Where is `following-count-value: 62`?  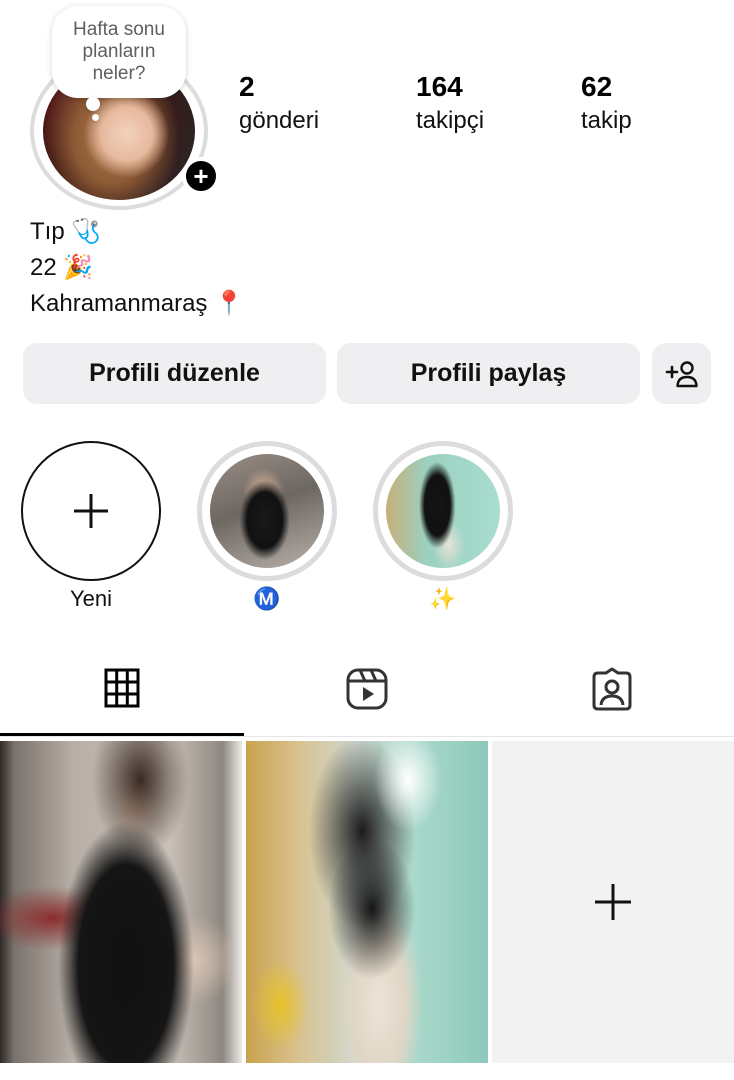 following-count-value: 62 is located at coordinates (597, 86).